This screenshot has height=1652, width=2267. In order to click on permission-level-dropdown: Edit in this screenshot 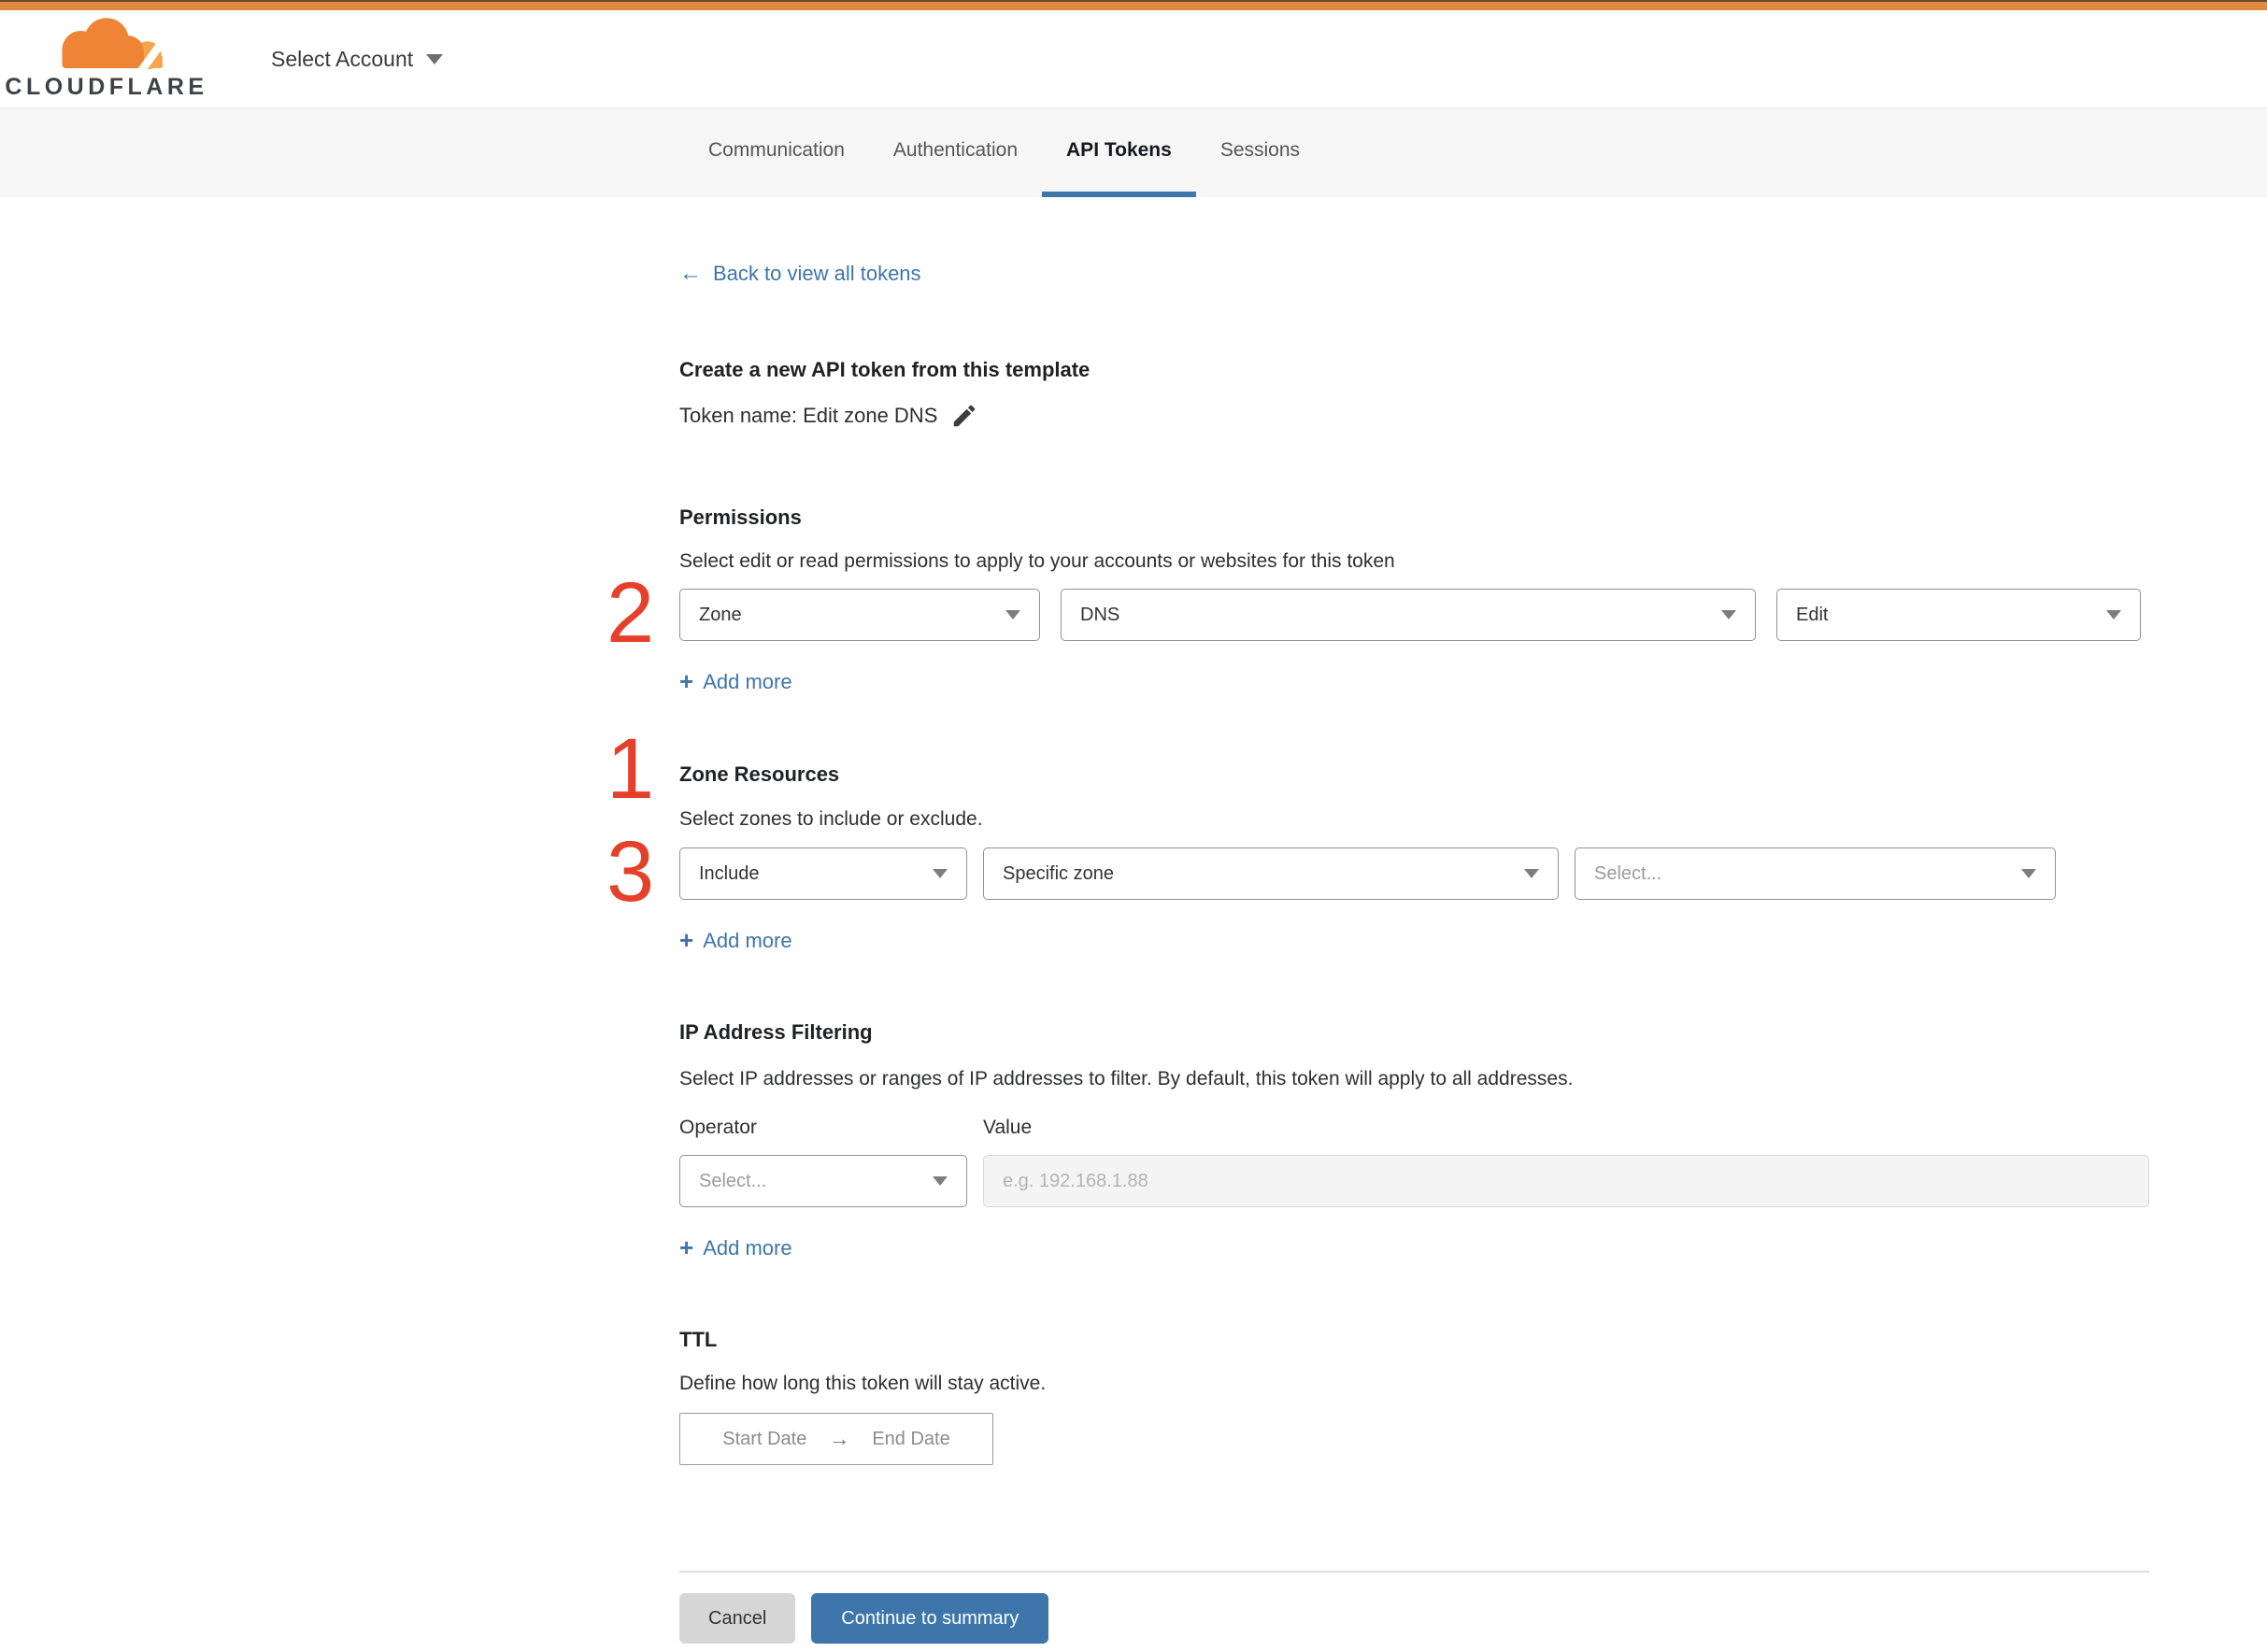, I will do `click(1959, 615)`.